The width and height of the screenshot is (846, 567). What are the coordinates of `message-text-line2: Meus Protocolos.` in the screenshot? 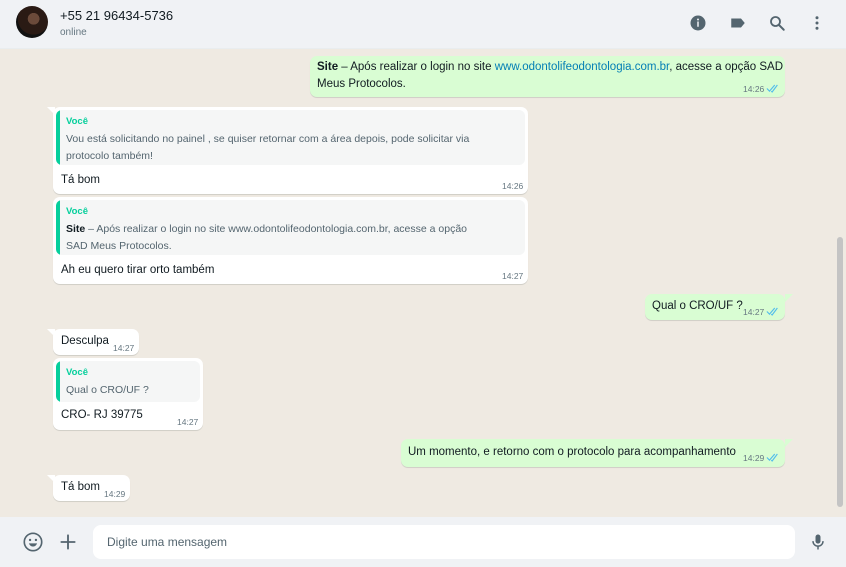 It's located at (361, 84).